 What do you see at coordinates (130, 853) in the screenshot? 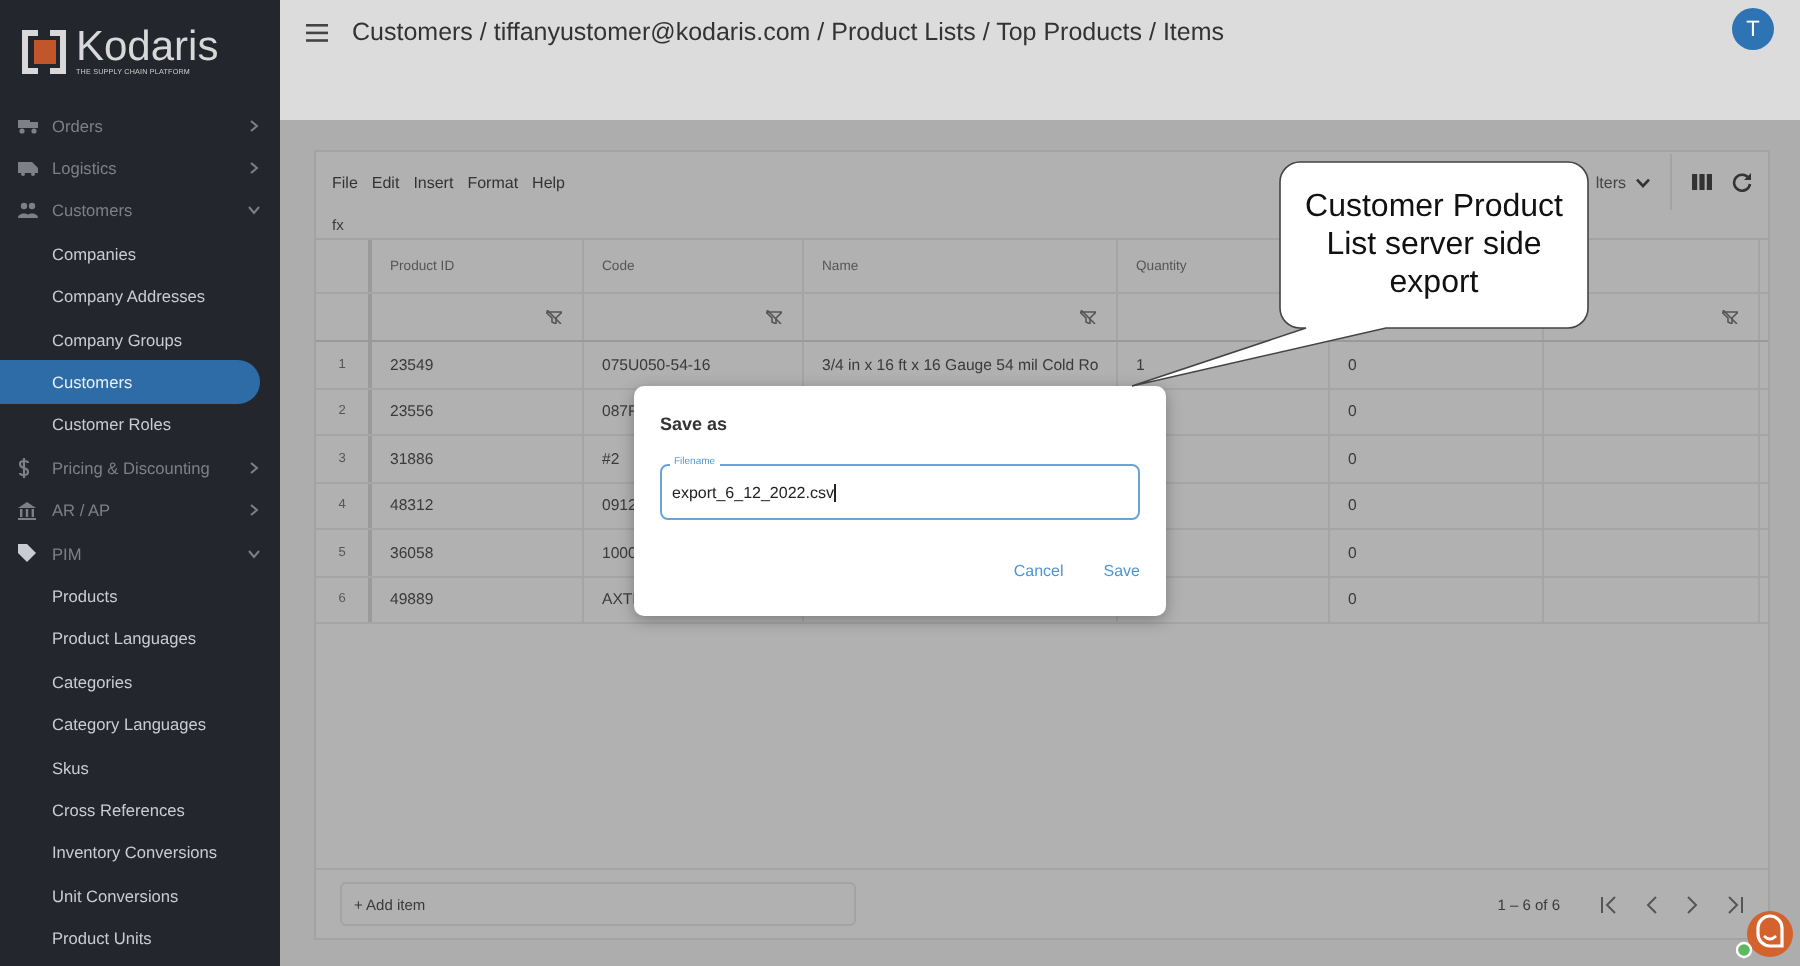
I see `nav-item: Inventory Conversions` at bounding box center [130, 853].